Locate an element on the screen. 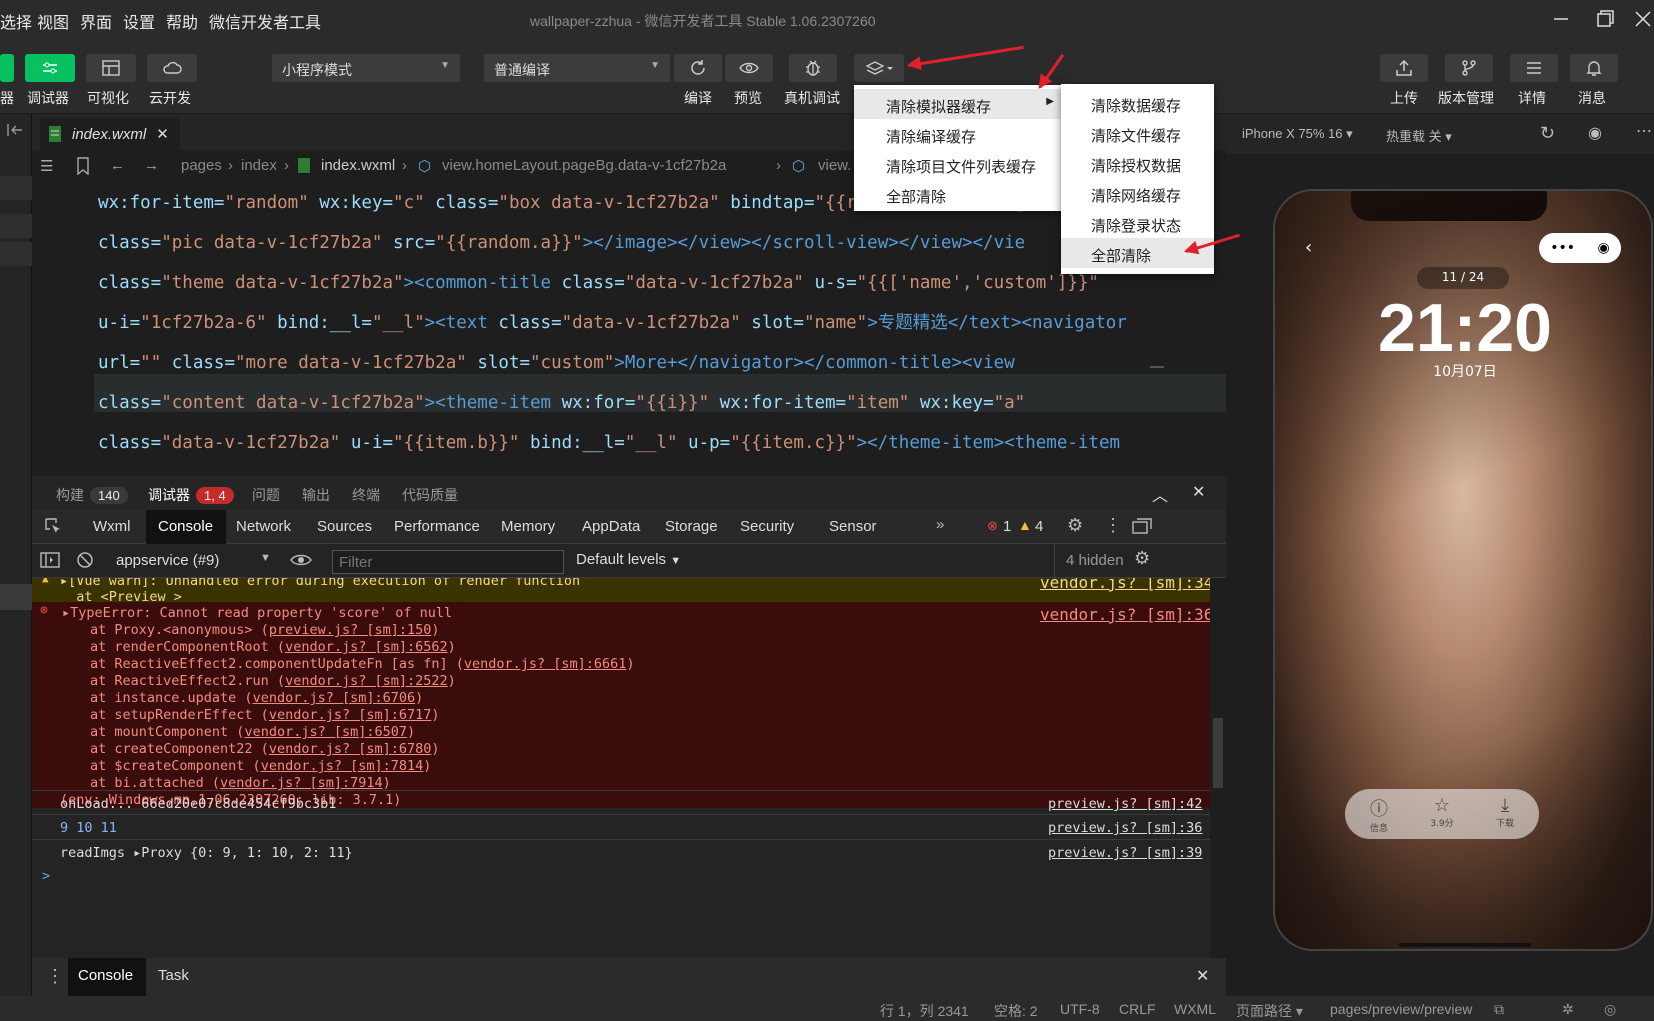  crumb-index: index is located at coordinates (259, 165).